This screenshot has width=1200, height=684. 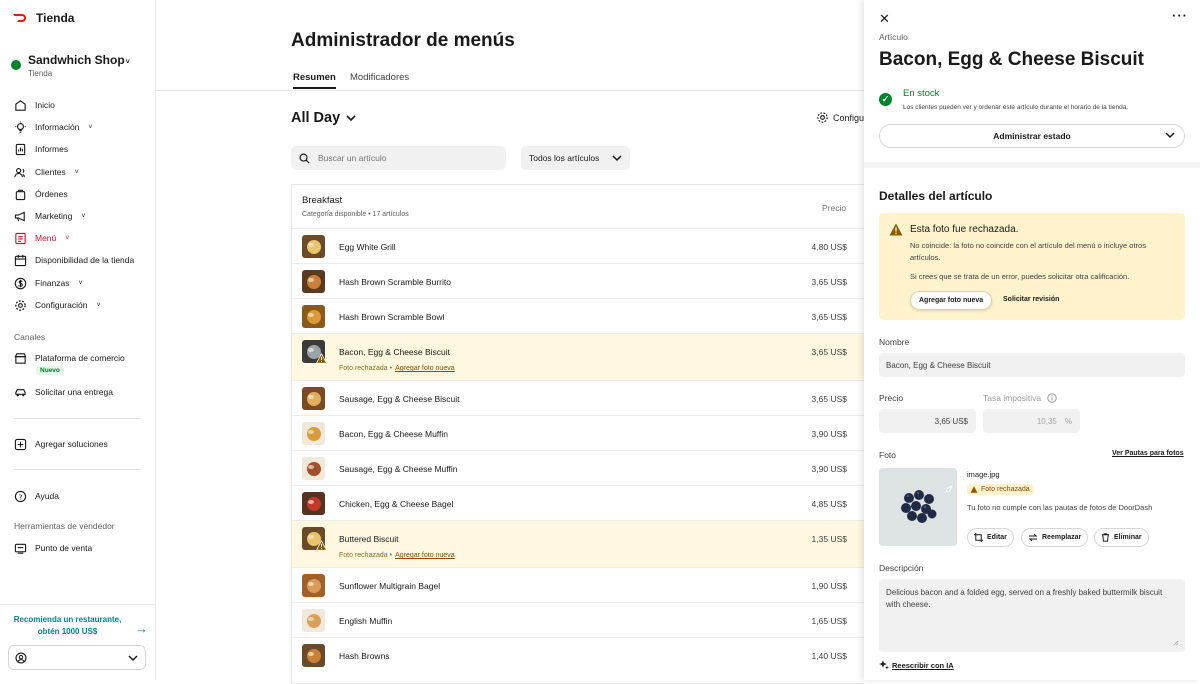 What do you see at coordinates (79, 60) in the screenshot?
I see `store-name: Sandwhich Shop˅` at bounding box center [79, 60].